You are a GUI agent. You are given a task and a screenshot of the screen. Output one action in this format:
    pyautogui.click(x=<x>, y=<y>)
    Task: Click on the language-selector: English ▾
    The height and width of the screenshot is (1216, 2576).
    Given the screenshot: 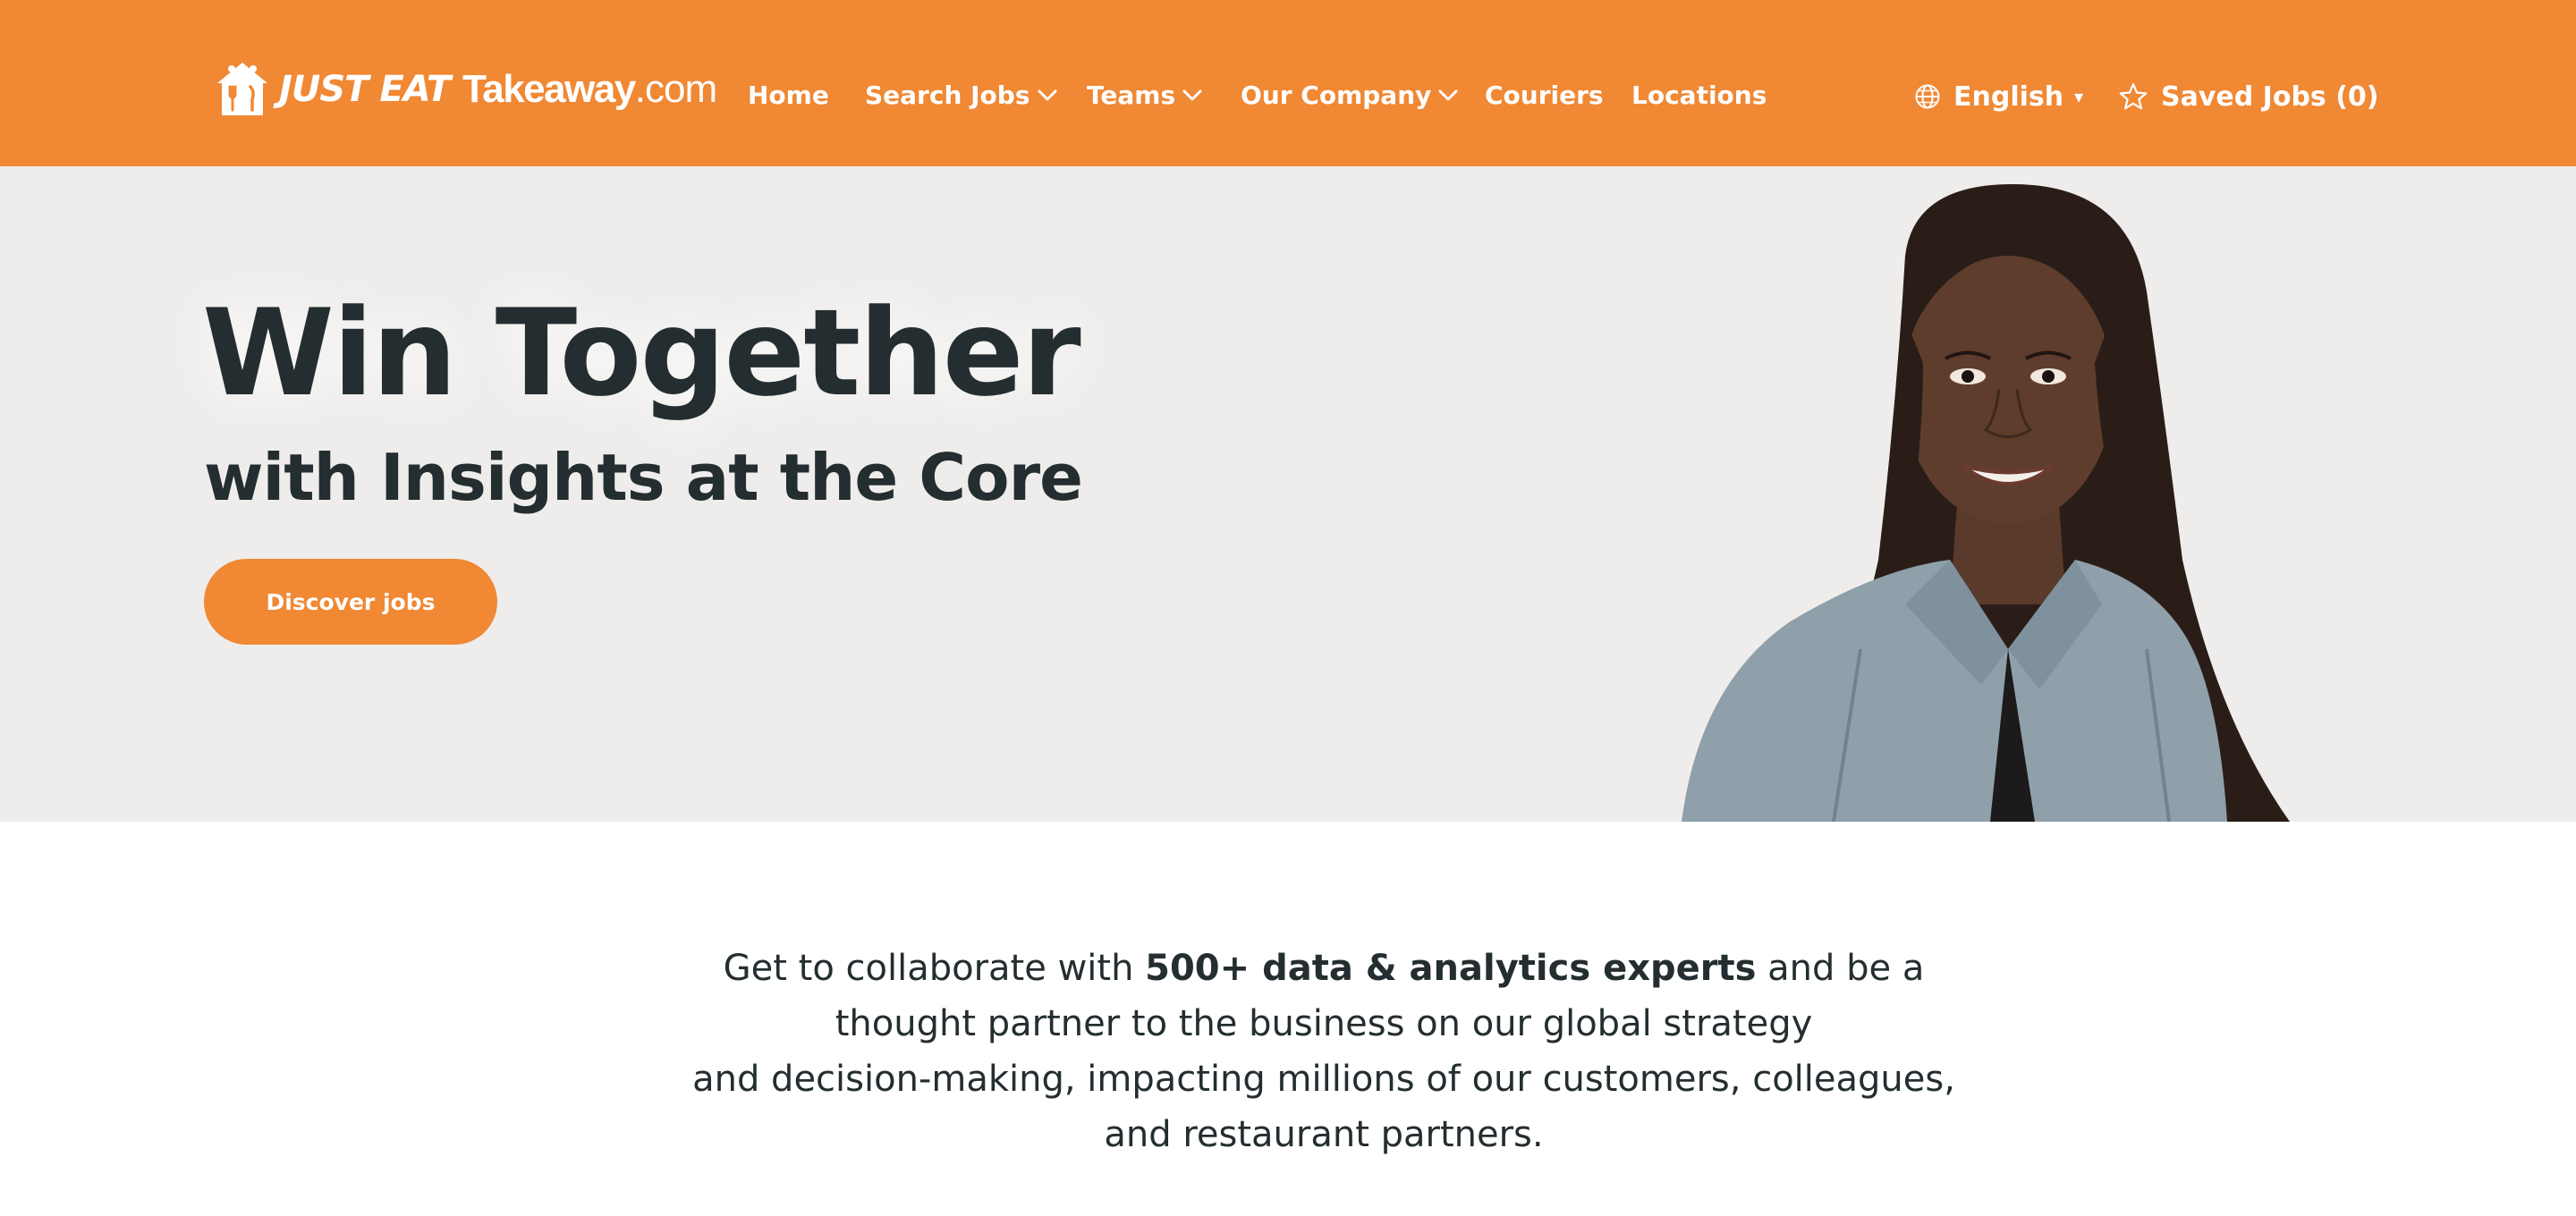 What is the action you would take?
    pyautogui.click(x=1998, y=96)
    